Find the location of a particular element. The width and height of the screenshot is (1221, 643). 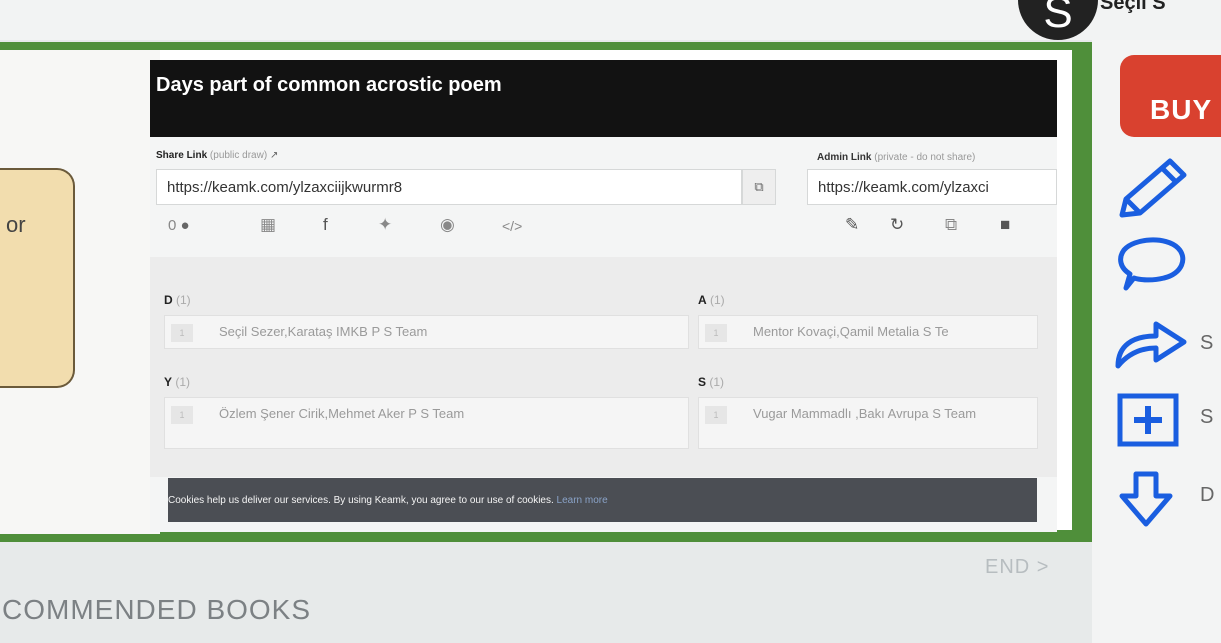

download-label: D is located at coordinates (1207, 495).